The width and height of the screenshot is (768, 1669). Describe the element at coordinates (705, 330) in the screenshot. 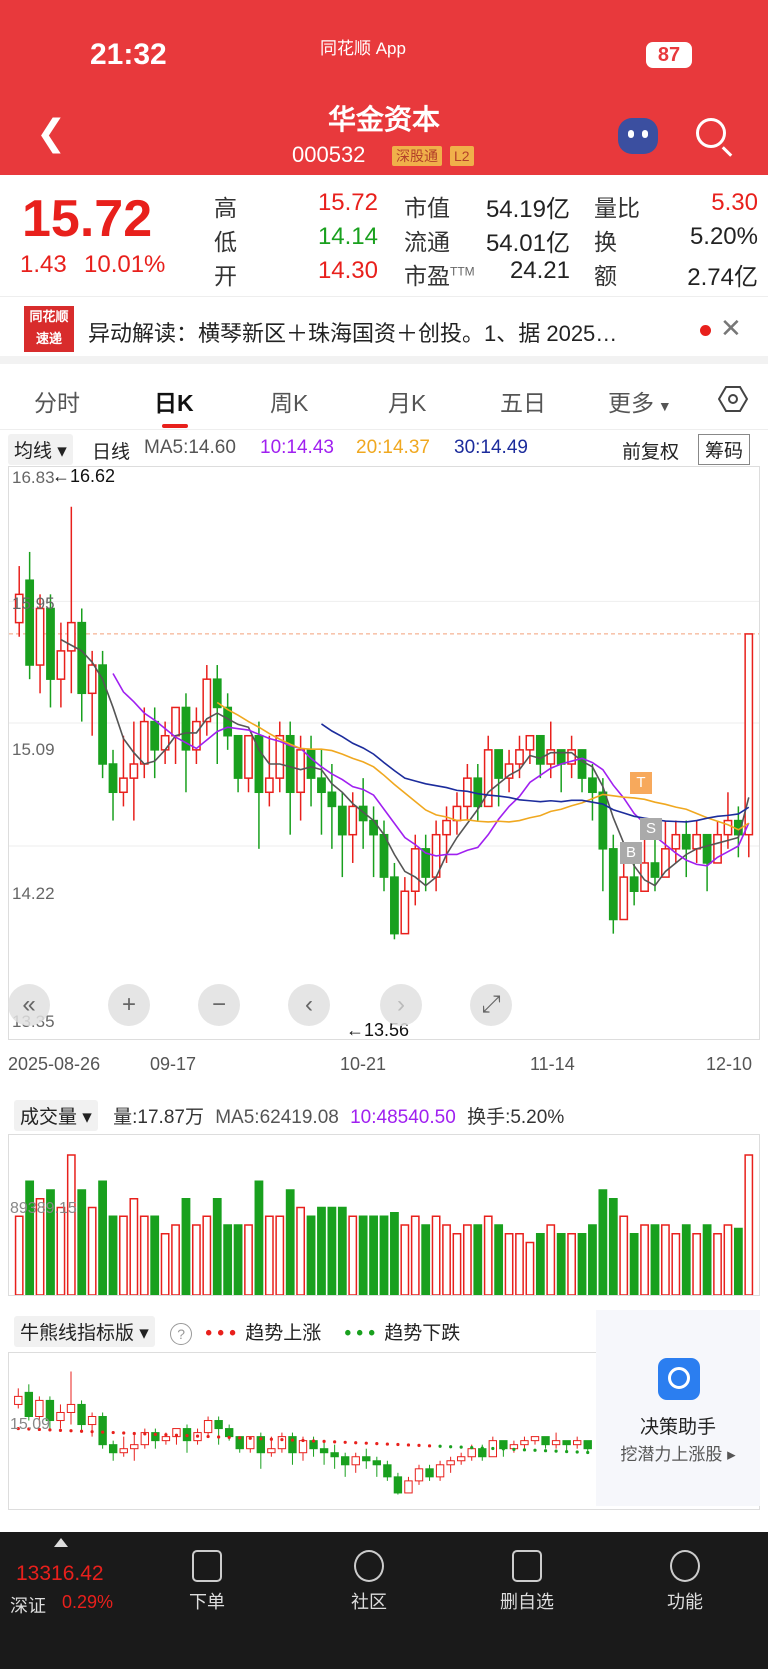

I see `unread-dot-icon` at that location.